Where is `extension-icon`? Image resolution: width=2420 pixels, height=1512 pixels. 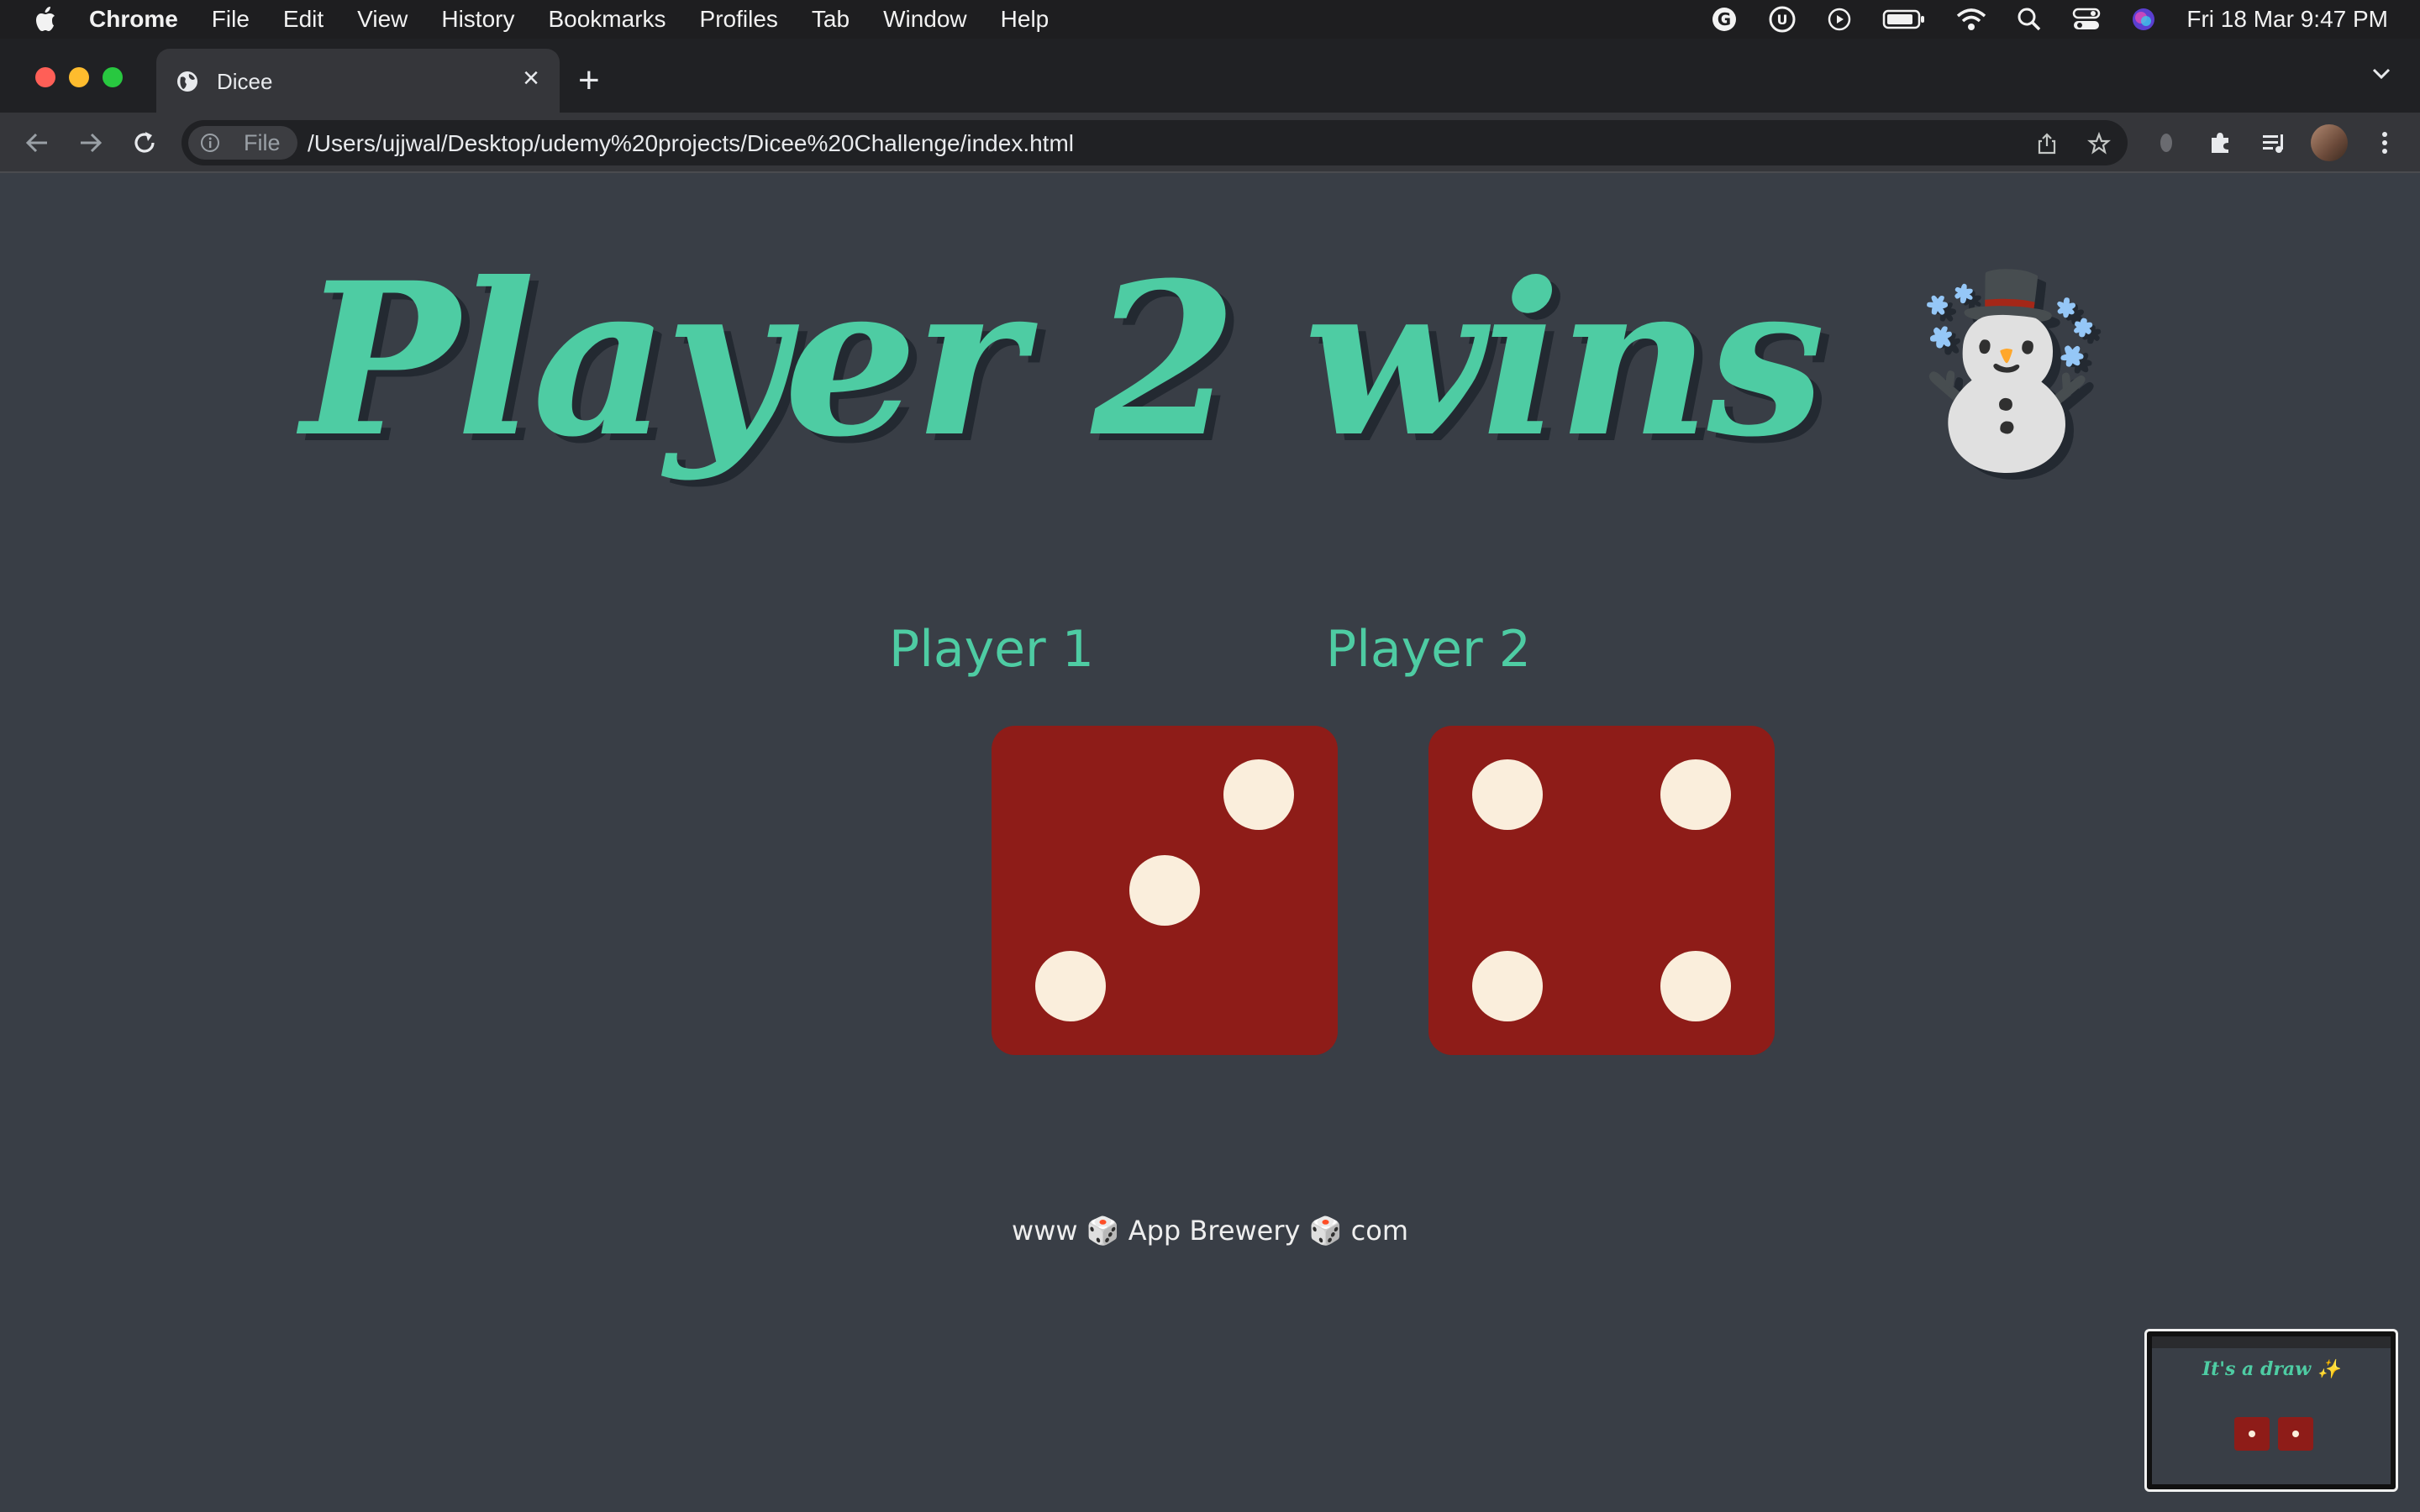
extension-icon is located at coordinates (2166, 142).